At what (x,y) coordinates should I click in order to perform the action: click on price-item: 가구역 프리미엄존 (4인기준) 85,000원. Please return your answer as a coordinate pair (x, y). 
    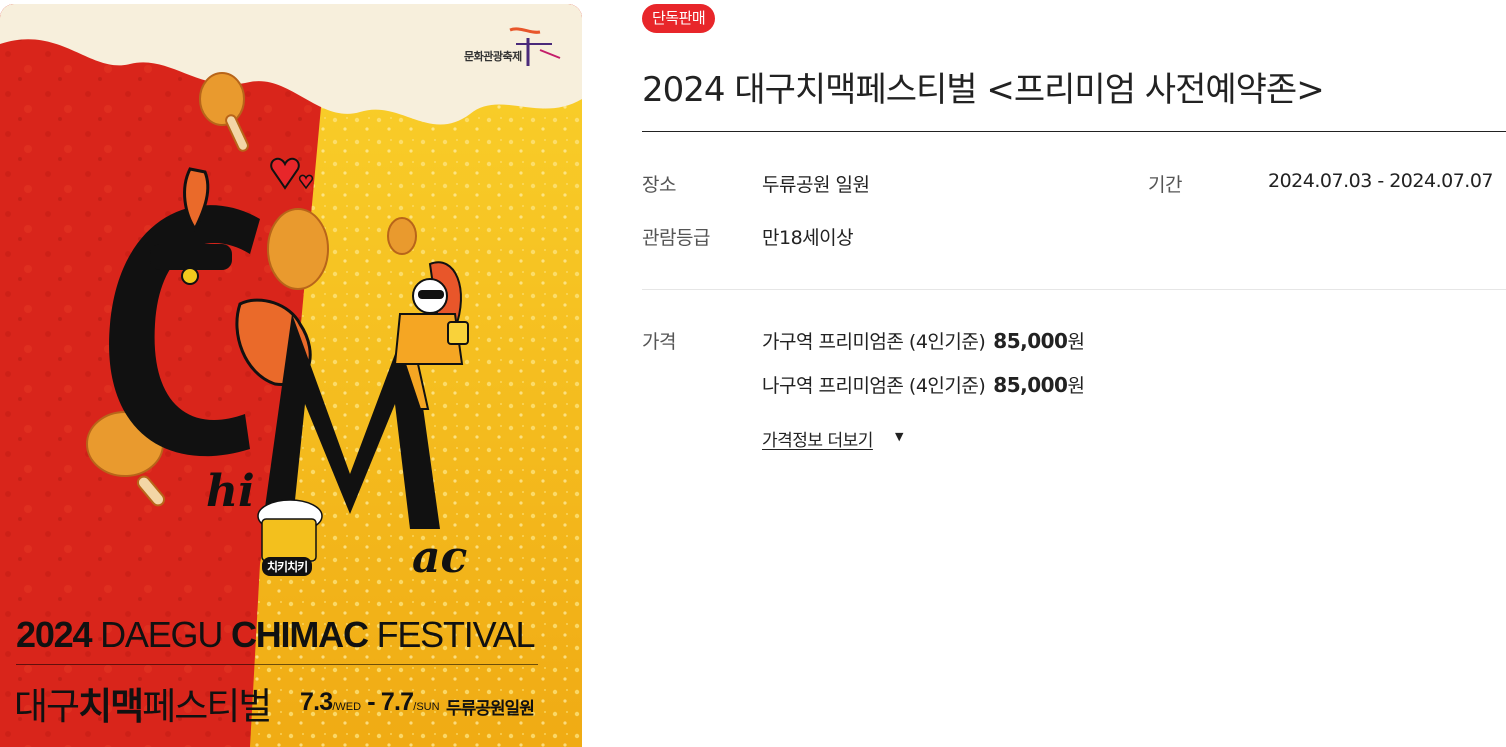
    Looking at the image, I should click on (923, 340).